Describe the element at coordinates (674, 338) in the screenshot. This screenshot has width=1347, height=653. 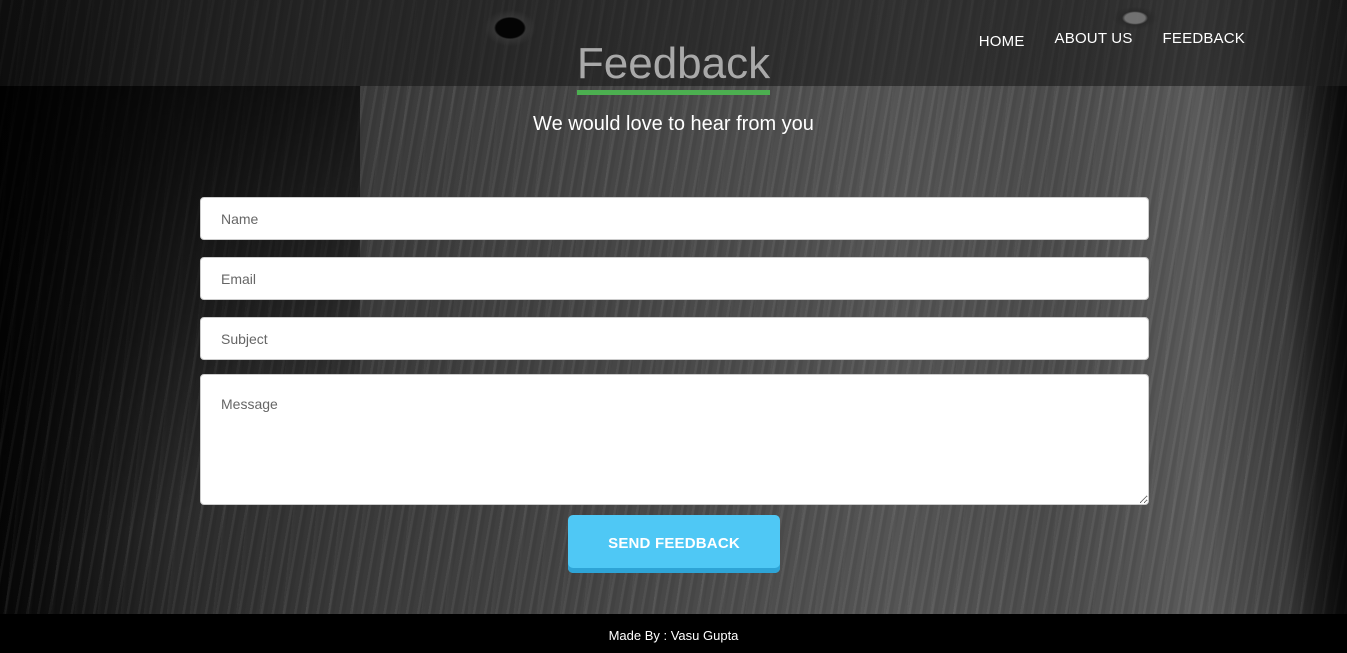
I see `subject-input` at that location.